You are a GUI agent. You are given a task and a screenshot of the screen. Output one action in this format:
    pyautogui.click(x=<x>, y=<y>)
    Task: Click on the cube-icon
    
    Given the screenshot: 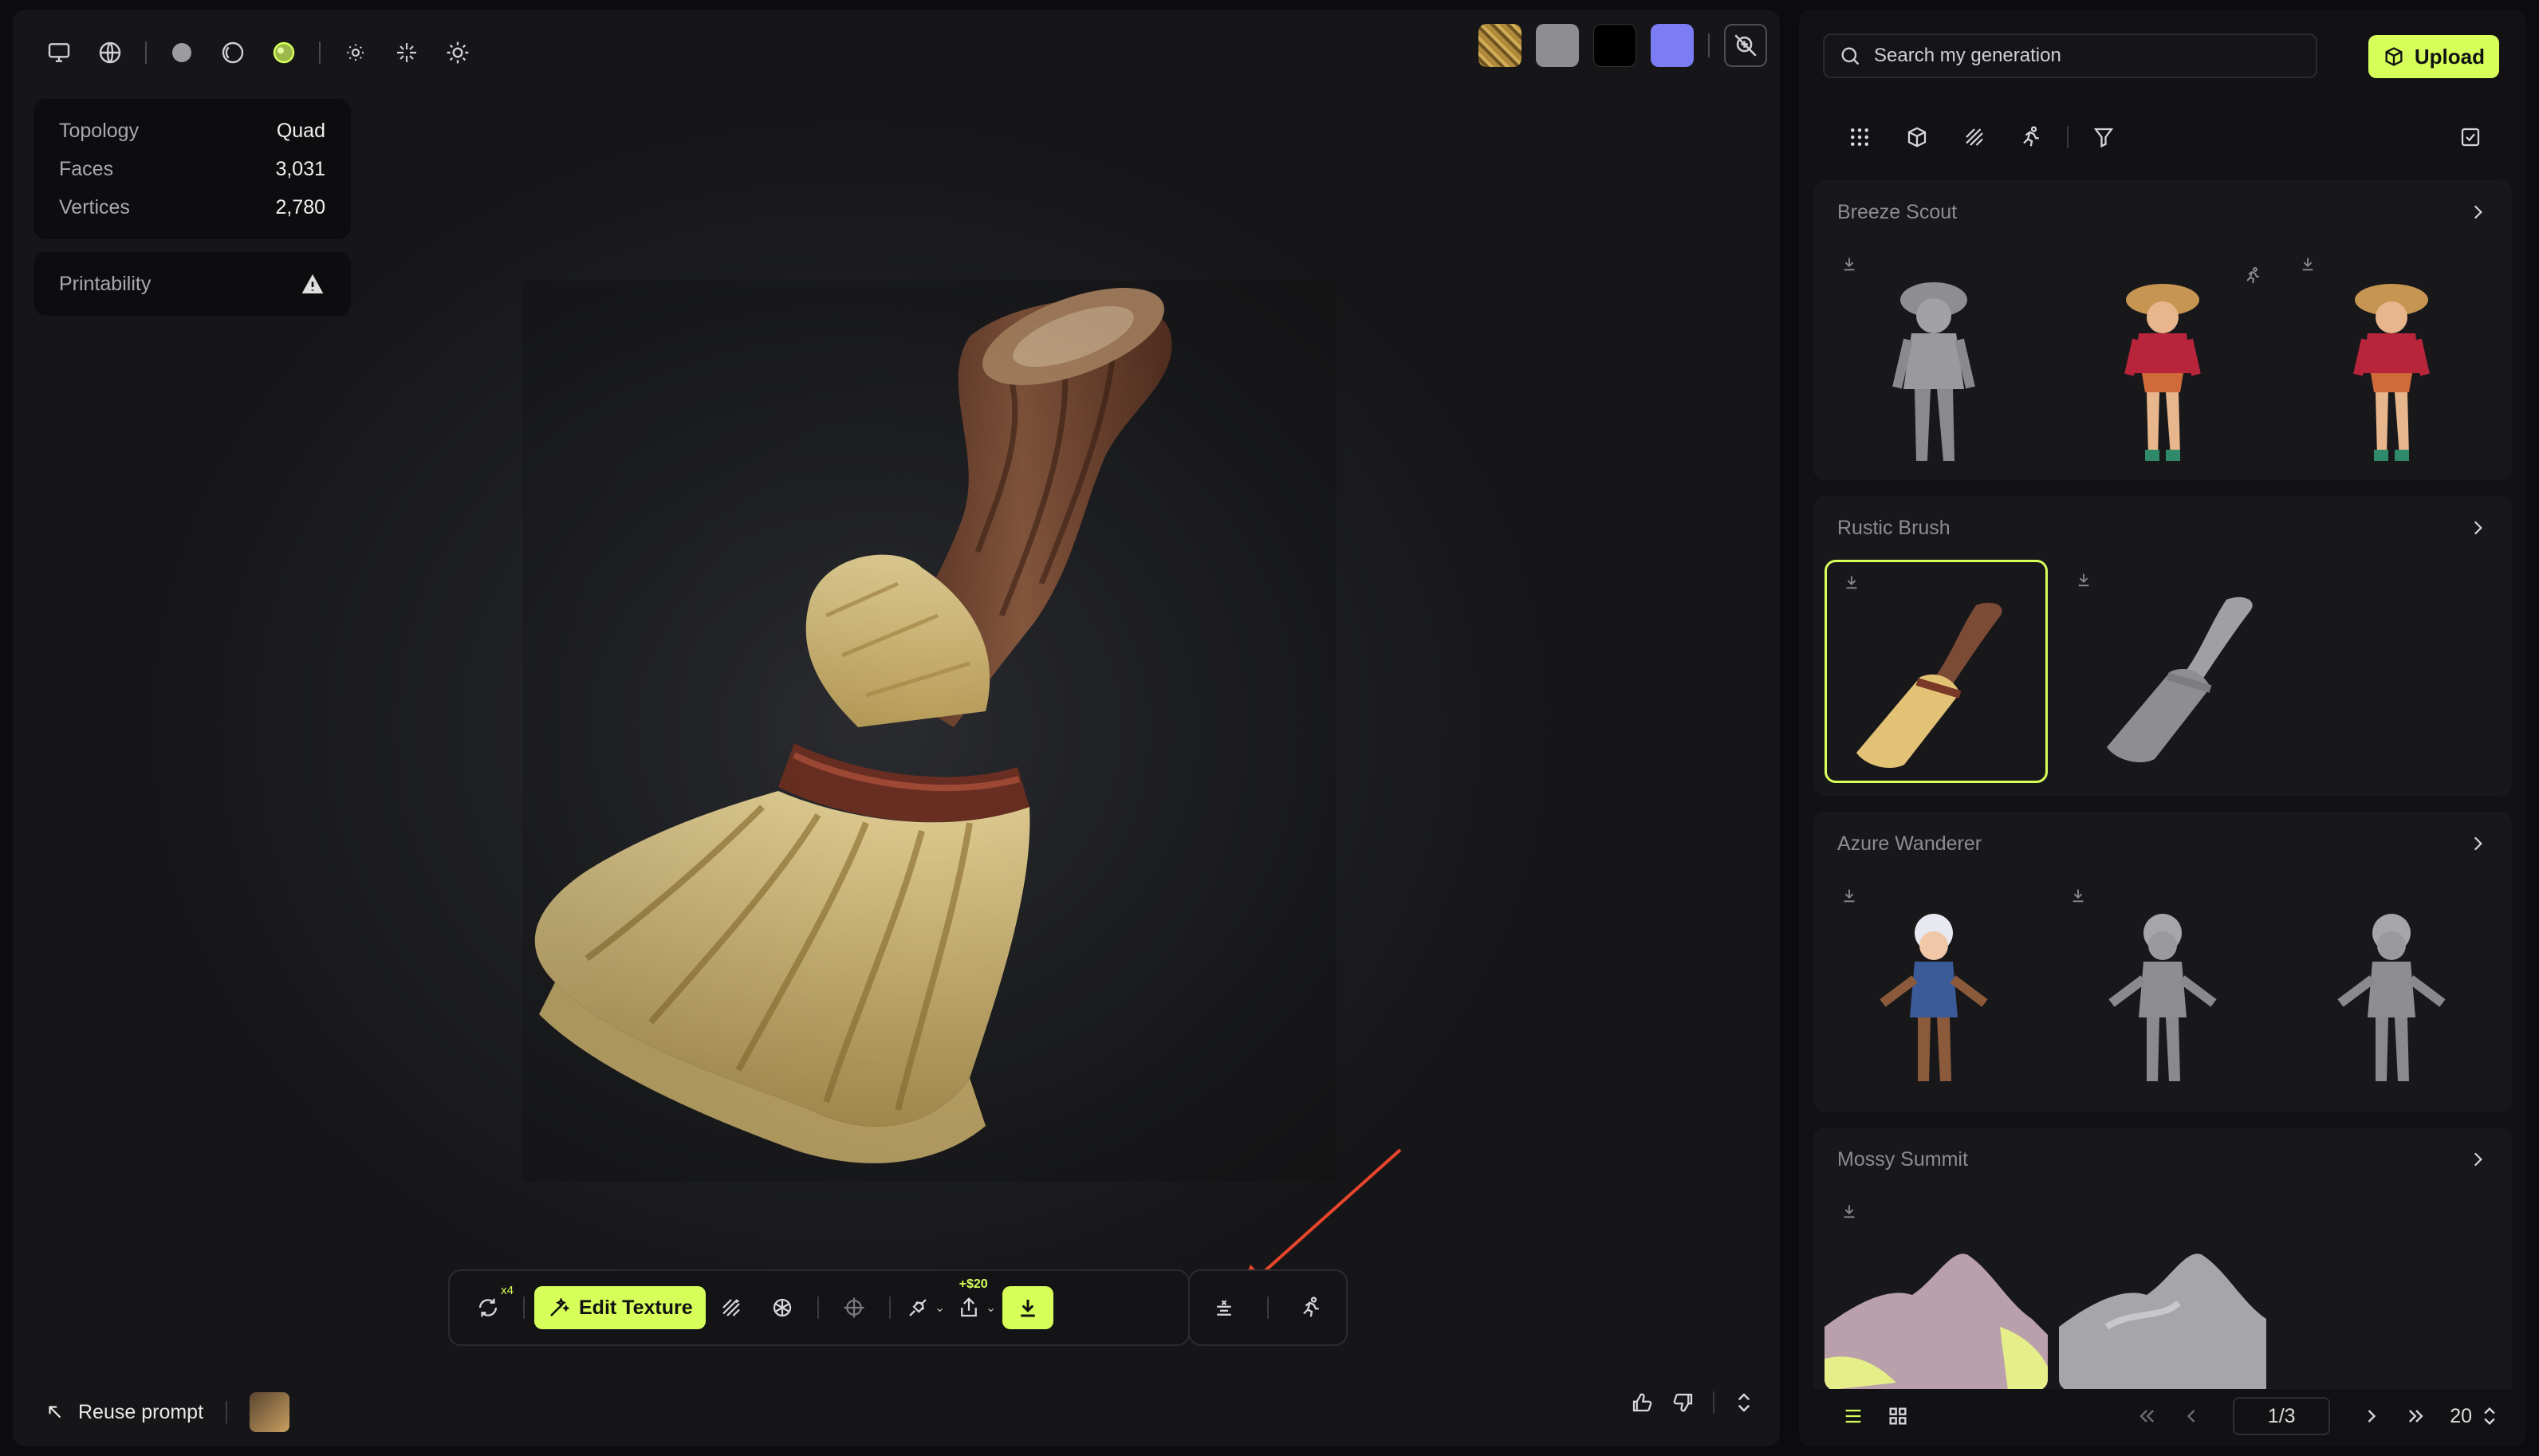 What is the action you would take?
    pyautogui.click(x=1917, y=137)
    